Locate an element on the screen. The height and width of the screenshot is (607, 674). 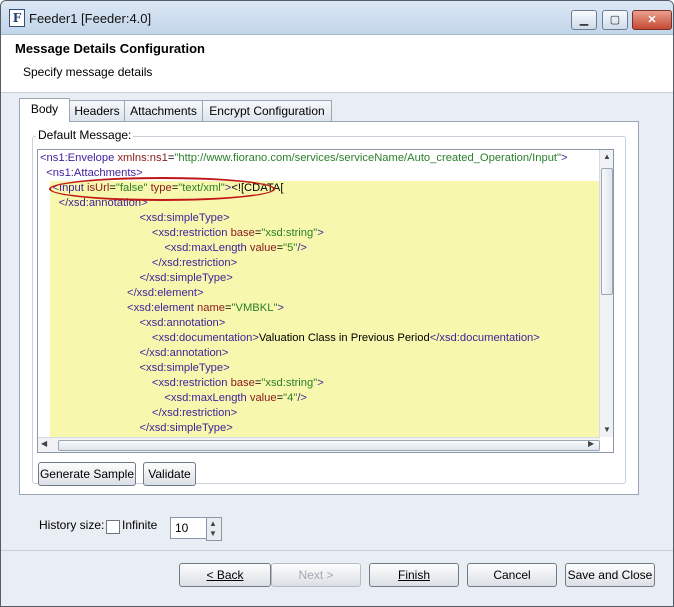
input-tag-annotation is located at coordinates (162, 189).